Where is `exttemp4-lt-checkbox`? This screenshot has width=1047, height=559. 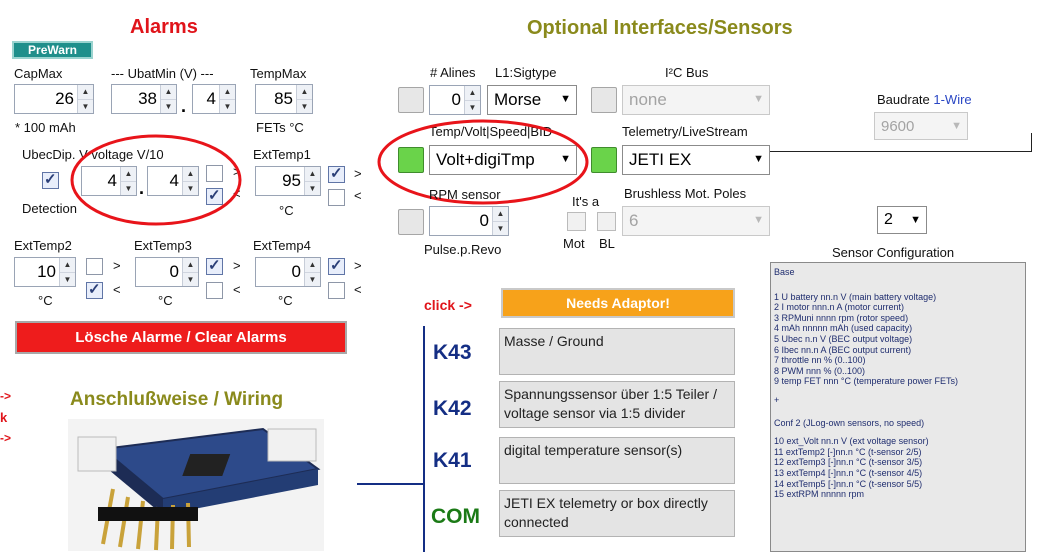 exttemp4-lt-checkbox is located at coordinates (336, 290).